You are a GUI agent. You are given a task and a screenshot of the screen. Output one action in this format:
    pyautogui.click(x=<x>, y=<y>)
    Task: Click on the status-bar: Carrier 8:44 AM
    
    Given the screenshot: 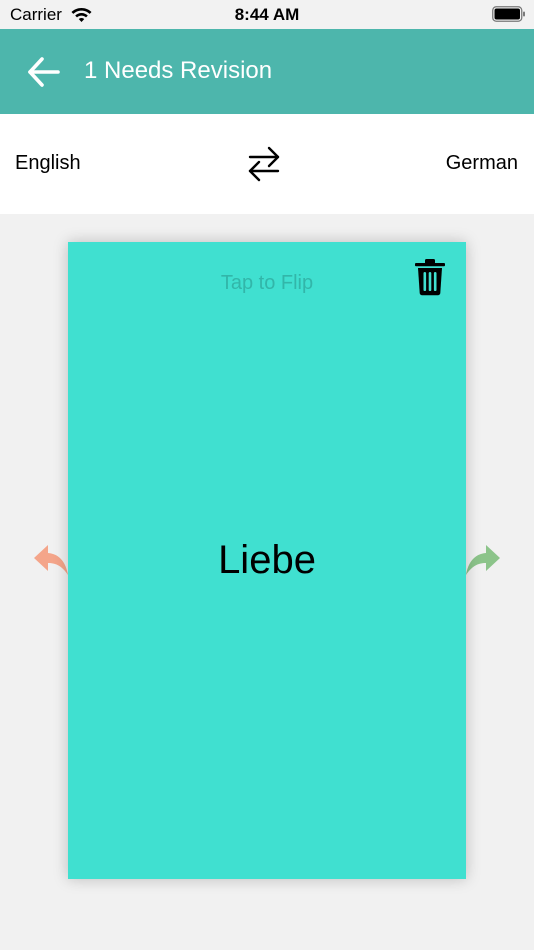 What is the action you would take?
    pyautogui.click(x=267, y=14)
    